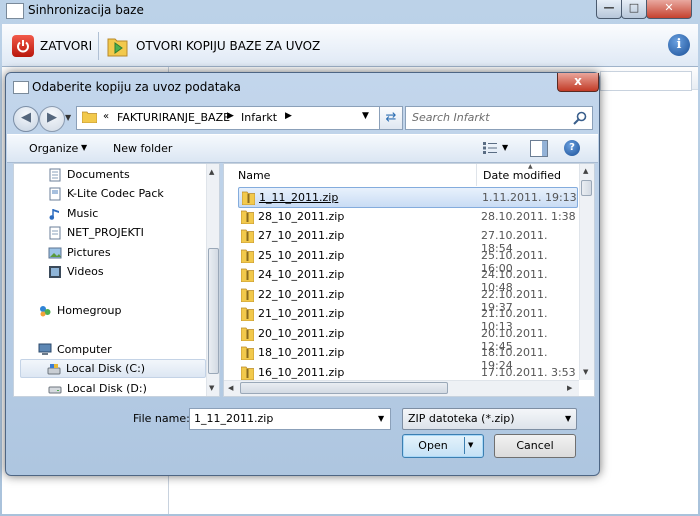 Image resolution: width=700 pixels, height=516 pixels. Describe the element at coordinates (68, 117) in the screenshot. I see `history-dropdown-icon: ▼` at that location.